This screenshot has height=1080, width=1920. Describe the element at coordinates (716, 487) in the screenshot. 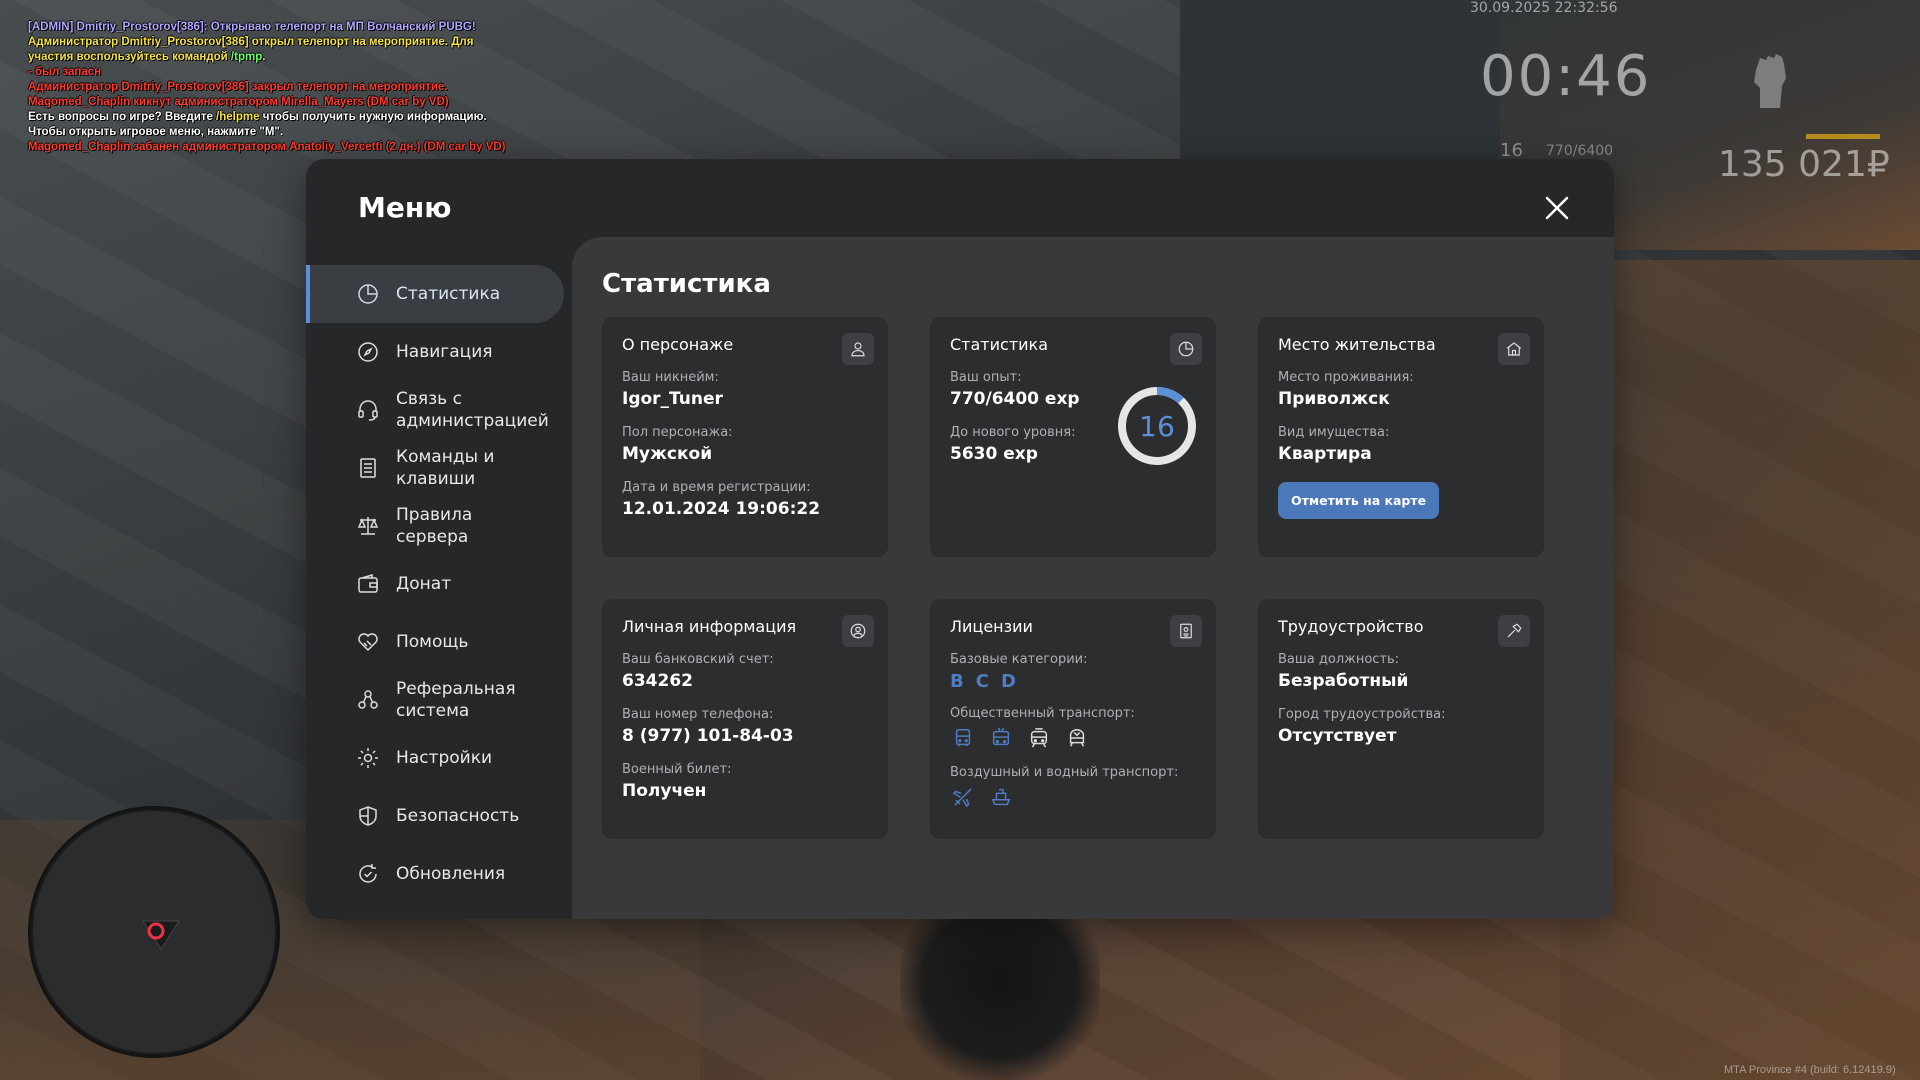

I see `reg-label: Дата и время регистрации:` at that location.